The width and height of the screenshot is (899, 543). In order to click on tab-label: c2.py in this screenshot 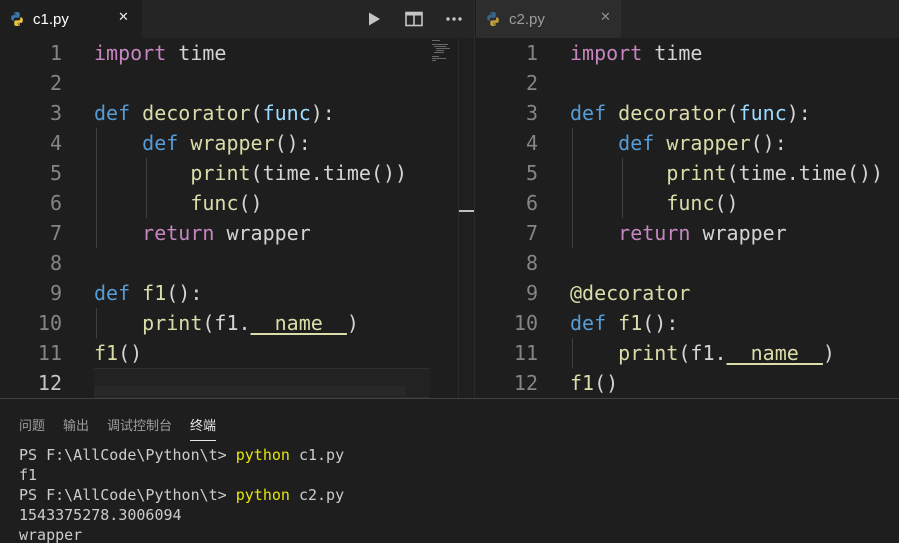, I will do `click(527, 19)`.